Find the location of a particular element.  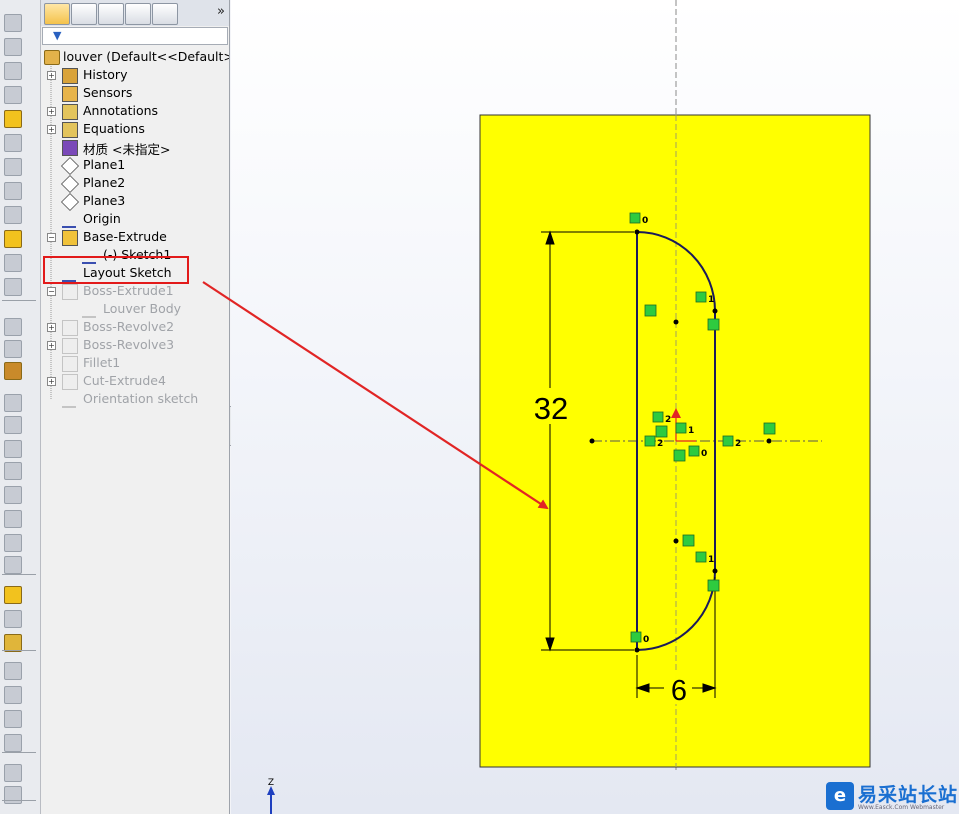

watermark-title: 易采站长站 is located at coordinates (908, 795).